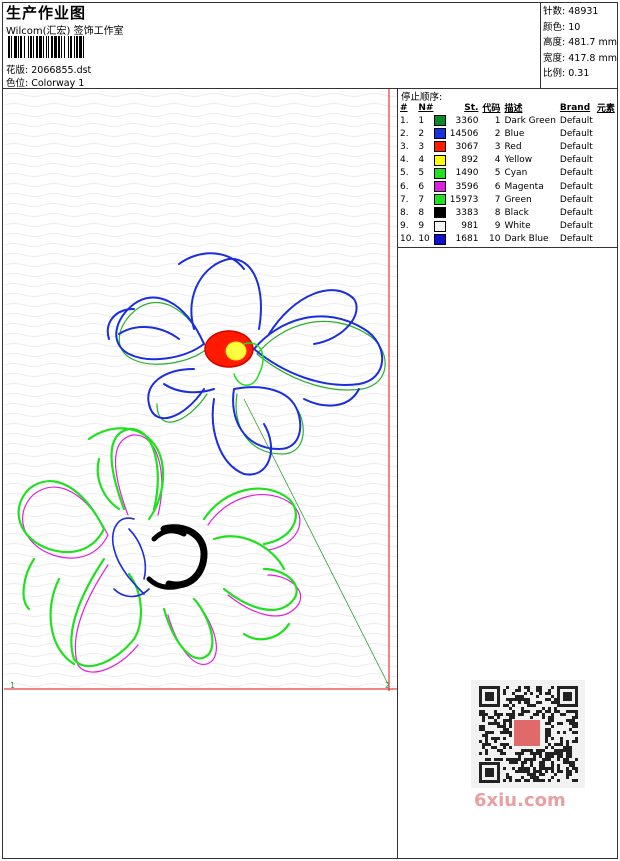 This screenshot has width=620, height=861. Describe the element at coordinates (421, 199) in the screenshot. I see `cell-needle: 7` at that location.